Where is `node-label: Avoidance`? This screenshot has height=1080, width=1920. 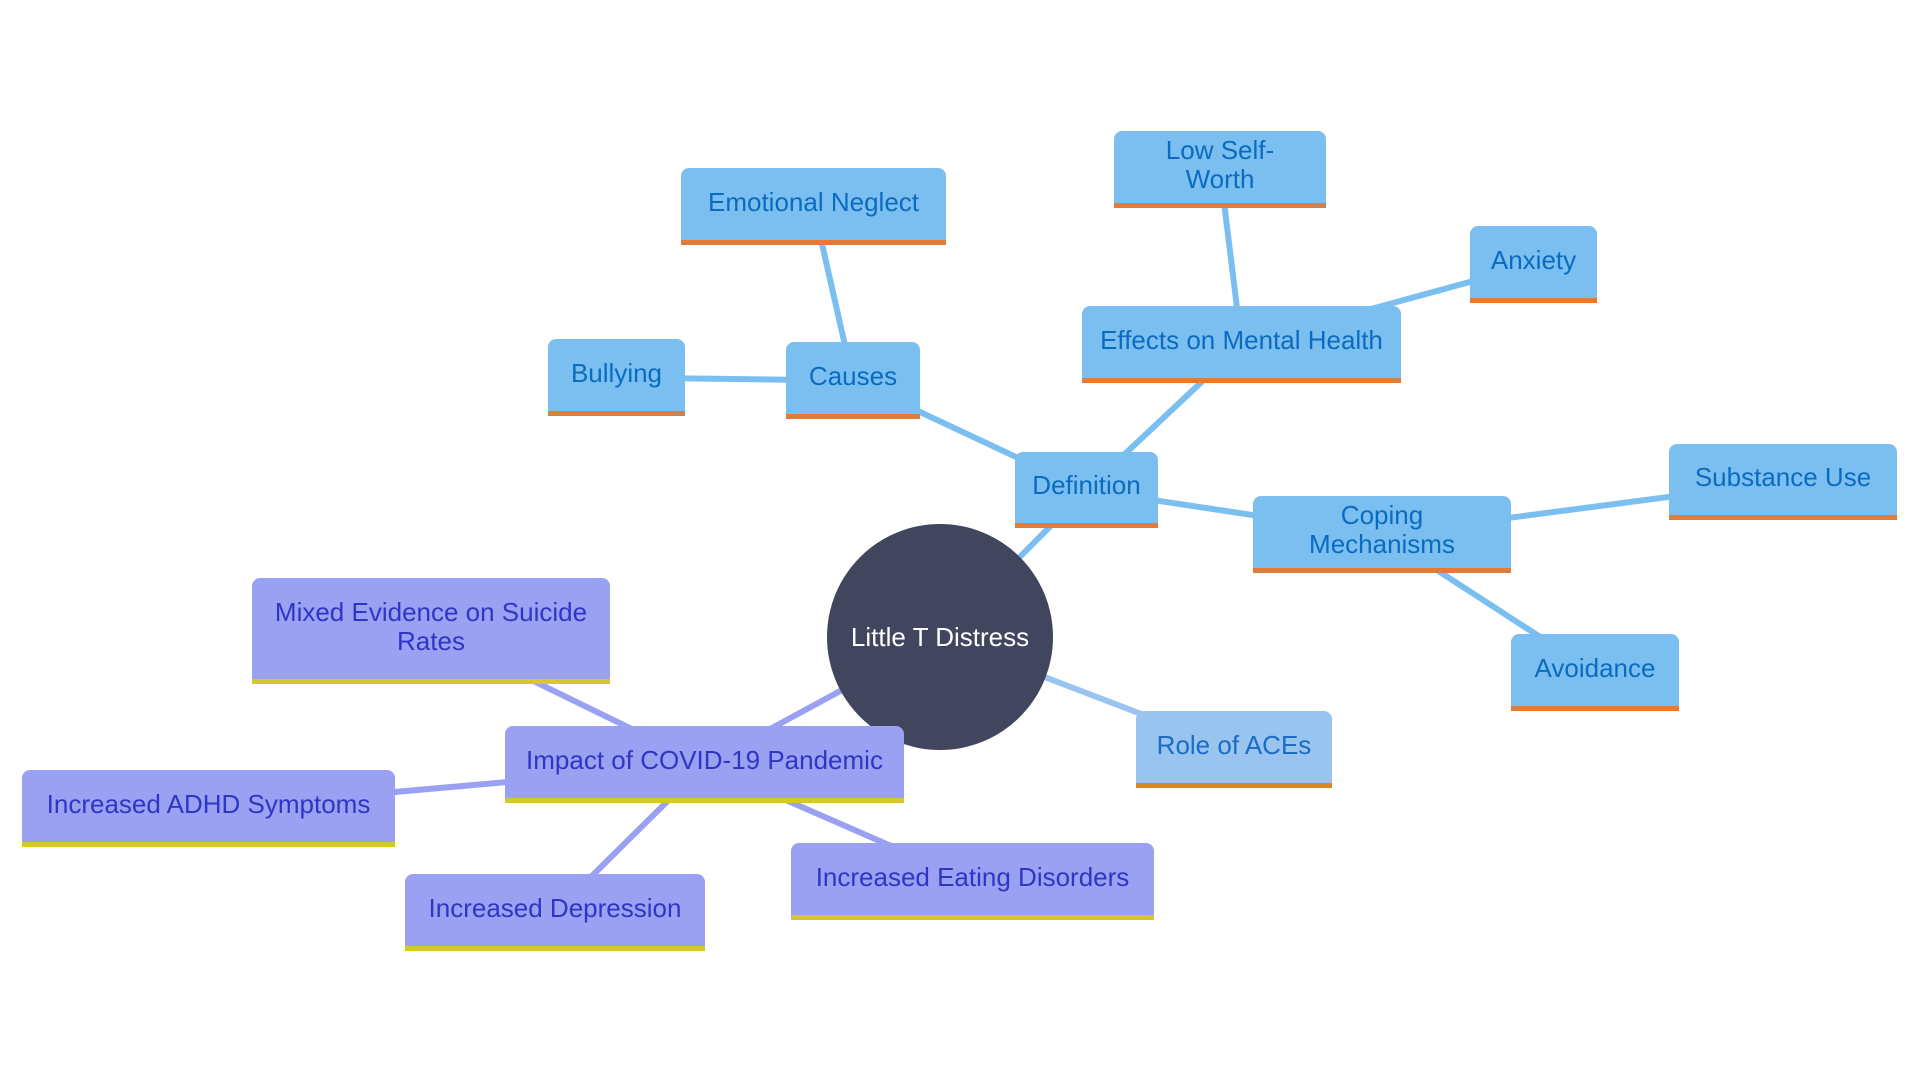 node-label: Avoidance is located at coordinates (1595, 667).